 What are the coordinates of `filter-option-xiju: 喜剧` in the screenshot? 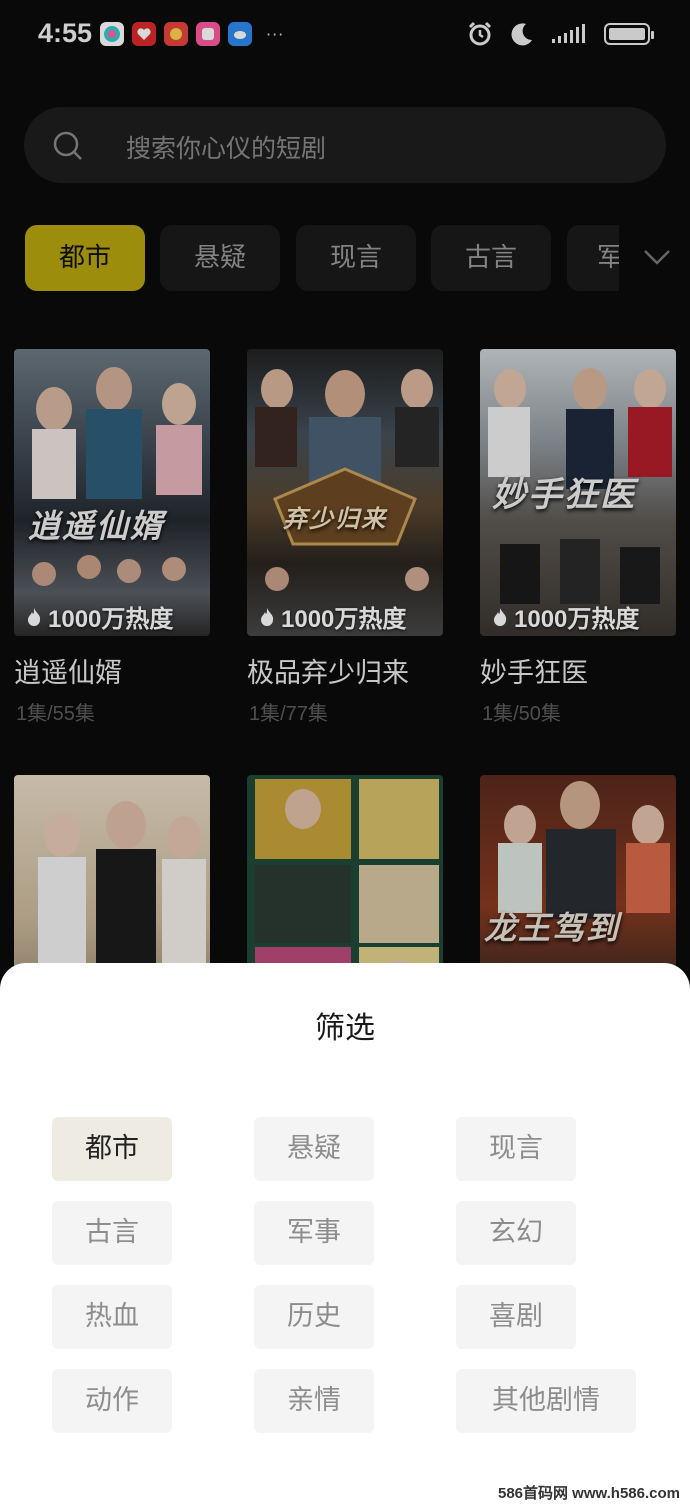 It's located at (516, 1317).